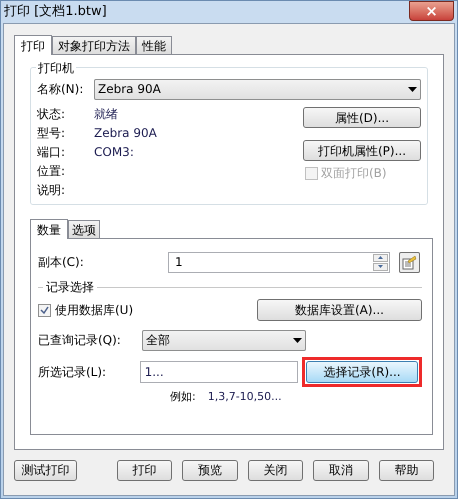 The image size is (458, 499). Describe the element at coordinates (94, 45) in the screenshot. I see `tab: 对象打印方法` at that location.